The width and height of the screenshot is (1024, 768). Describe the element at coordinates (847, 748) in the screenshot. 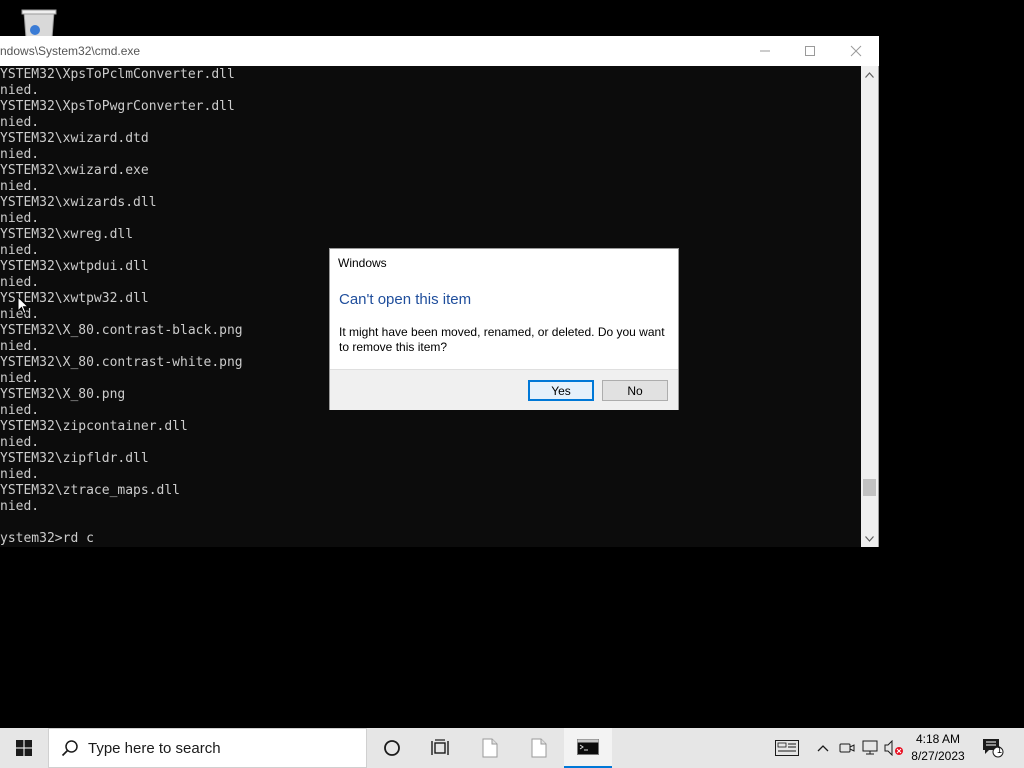

I see `meet-now-icon` at that location.